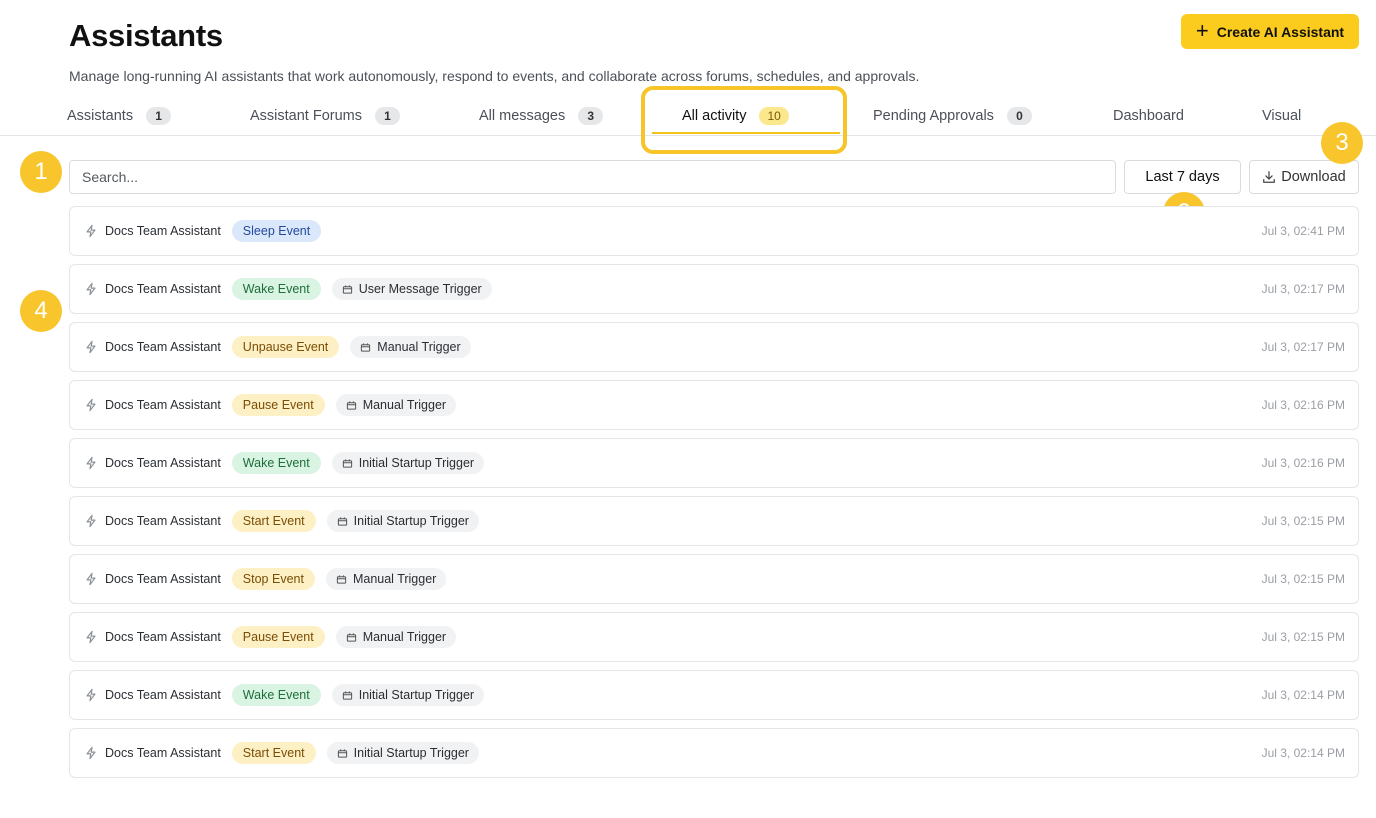 The height and width of the screenshot is (818, 1376). I want to click on tab-label: Visual, so click(1282, 116).